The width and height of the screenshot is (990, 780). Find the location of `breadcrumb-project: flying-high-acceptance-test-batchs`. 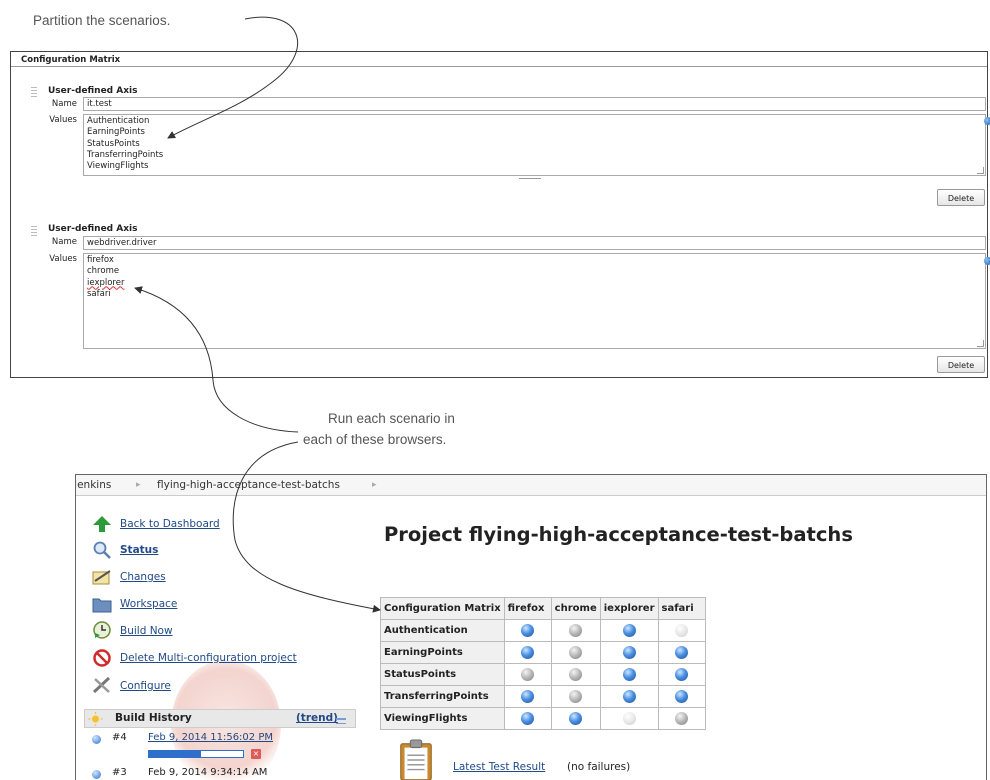

breadcrumb-project: flying-high-acceptance-test-batchs is located at coordinates (248, 485).